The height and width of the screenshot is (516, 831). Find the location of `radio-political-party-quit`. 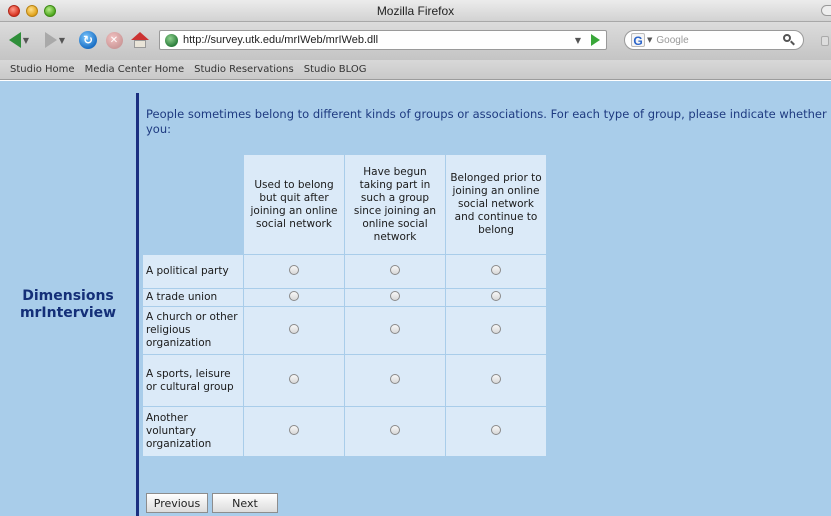

radio-political-party-quit is located at coordinates (294, 270).